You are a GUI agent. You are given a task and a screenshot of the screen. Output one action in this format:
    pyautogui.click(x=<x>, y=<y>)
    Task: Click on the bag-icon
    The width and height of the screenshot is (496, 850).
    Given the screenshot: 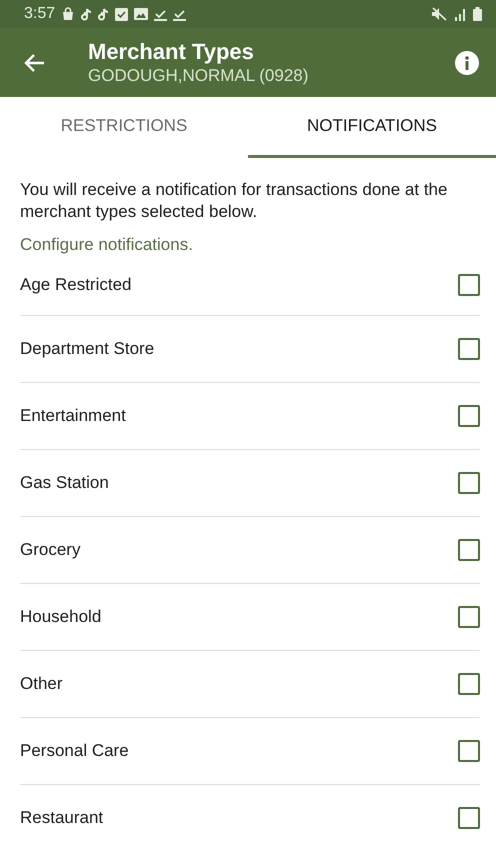 What is the action you would take?
    pyautogui.click(x=68, y=14)
    